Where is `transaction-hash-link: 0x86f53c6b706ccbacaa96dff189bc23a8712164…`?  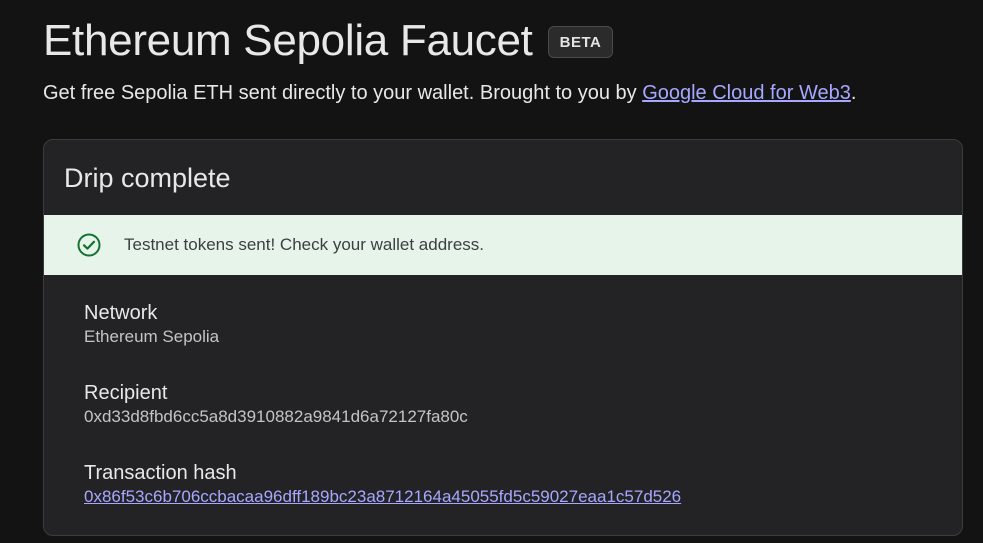 transaction-hash-link: 0x86f53c6b706ccbacaa96dff189bc23a8712164… is located at coordinates (382, 497).